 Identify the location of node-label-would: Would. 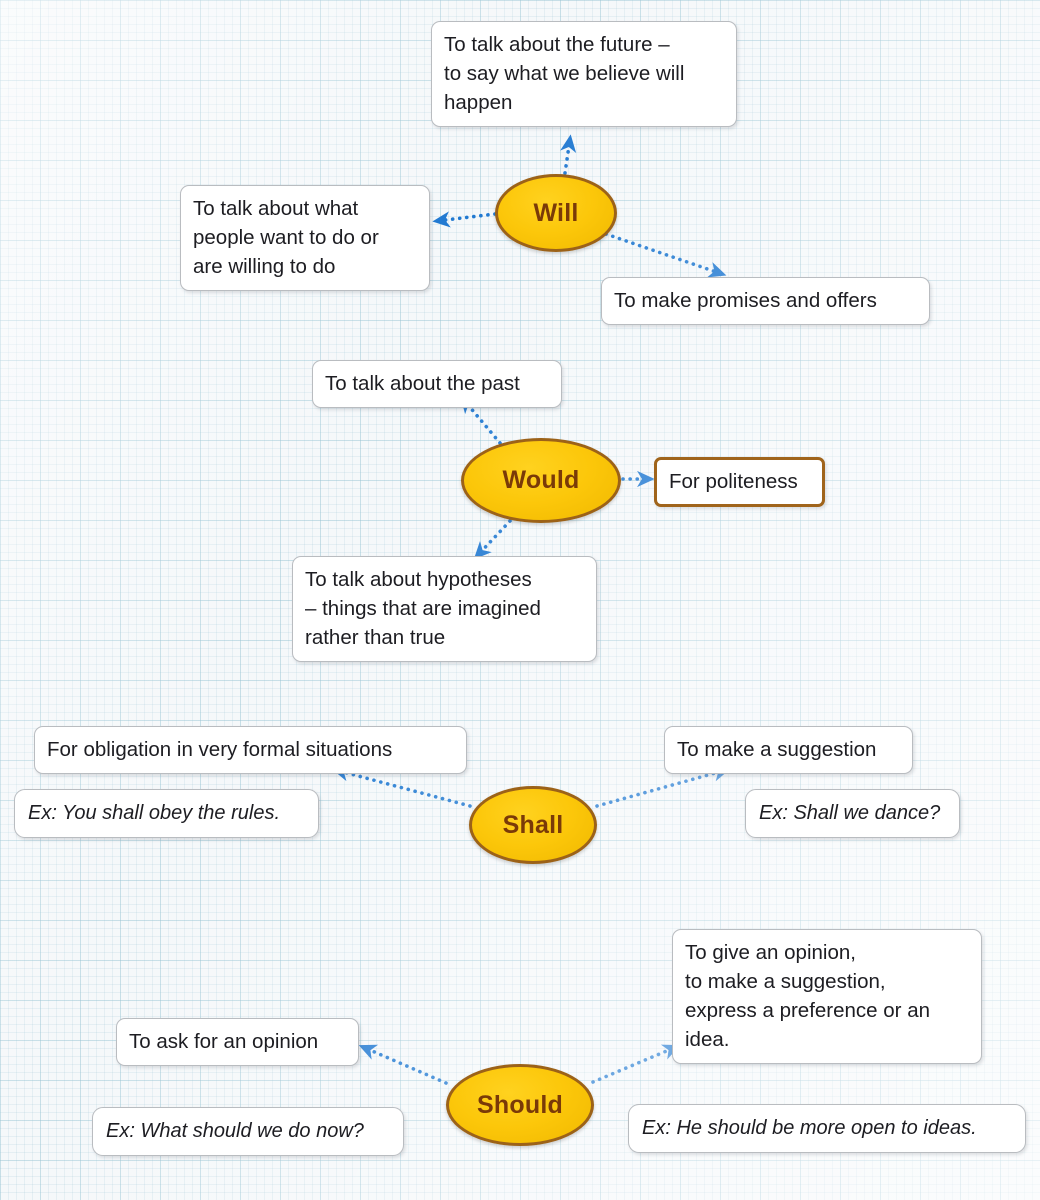
(541, 480).